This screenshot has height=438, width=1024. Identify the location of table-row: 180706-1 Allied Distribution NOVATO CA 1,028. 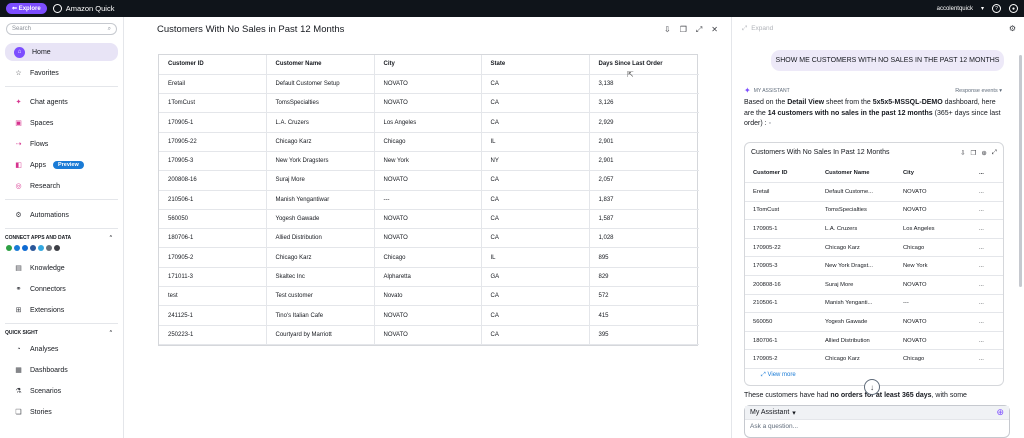
(429, 238).